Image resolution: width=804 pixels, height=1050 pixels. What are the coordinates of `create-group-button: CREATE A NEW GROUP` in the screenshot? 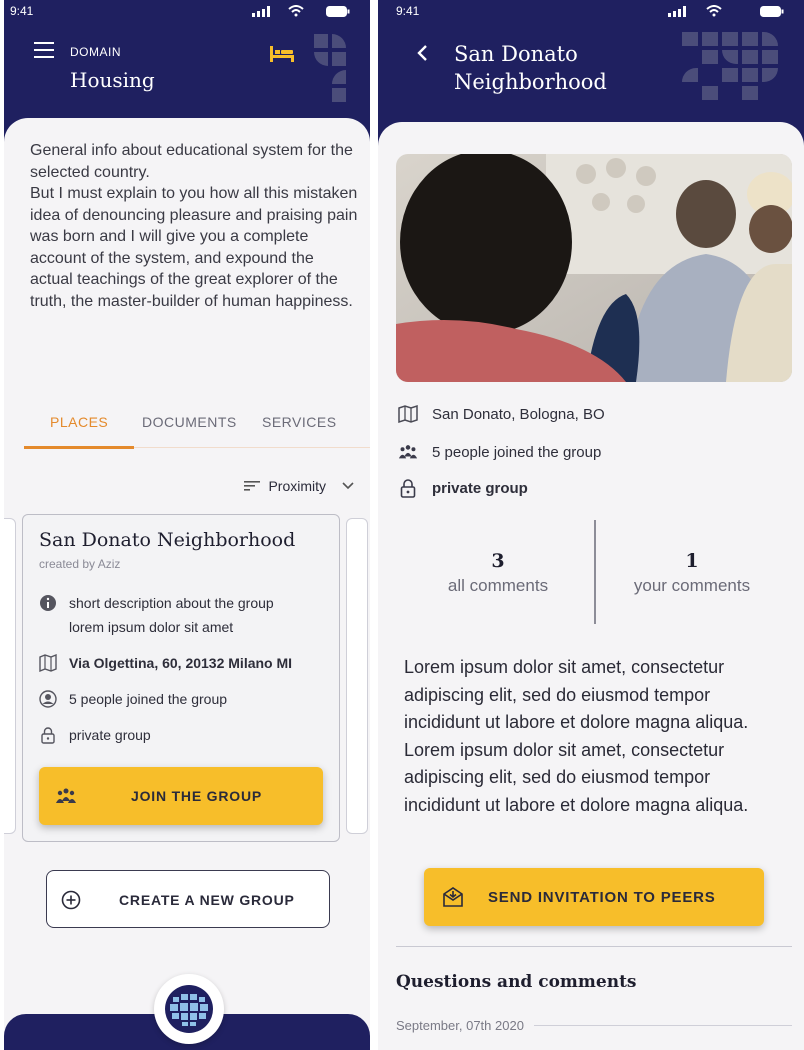 It's located at (188, 899).